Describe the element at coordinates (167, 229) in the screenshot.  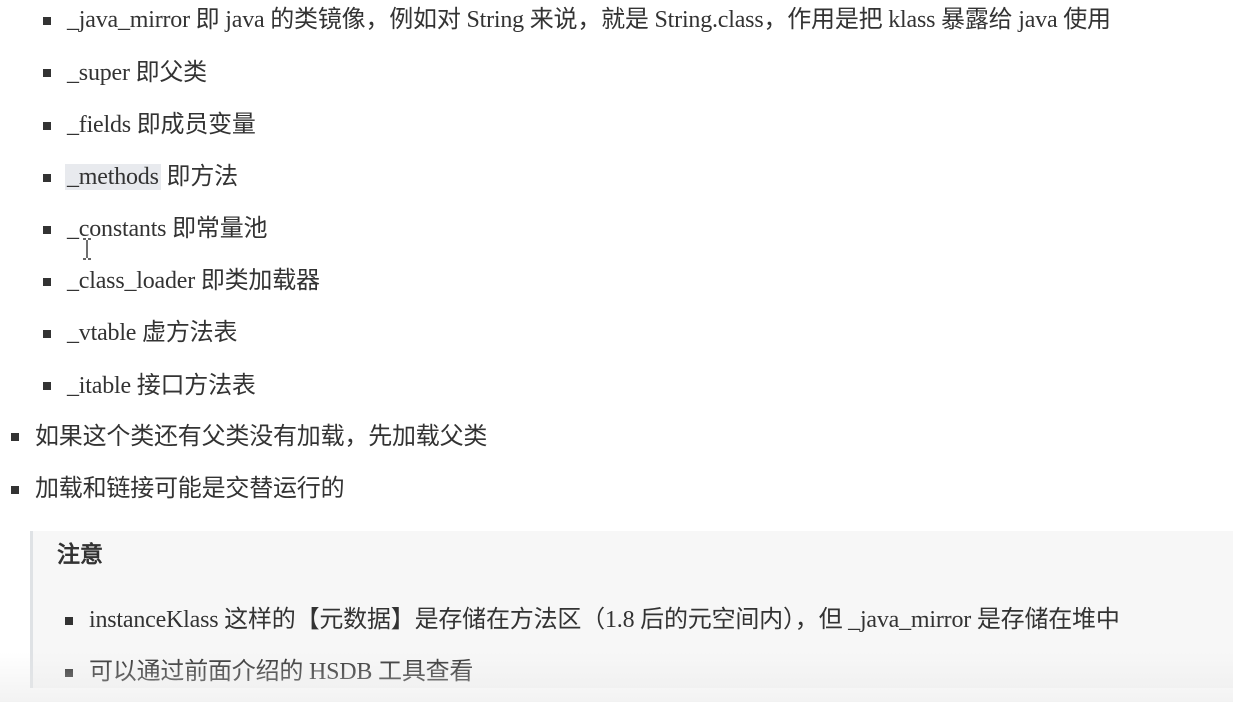
I see `list-item-constants: _constants 即常量池` at that location.